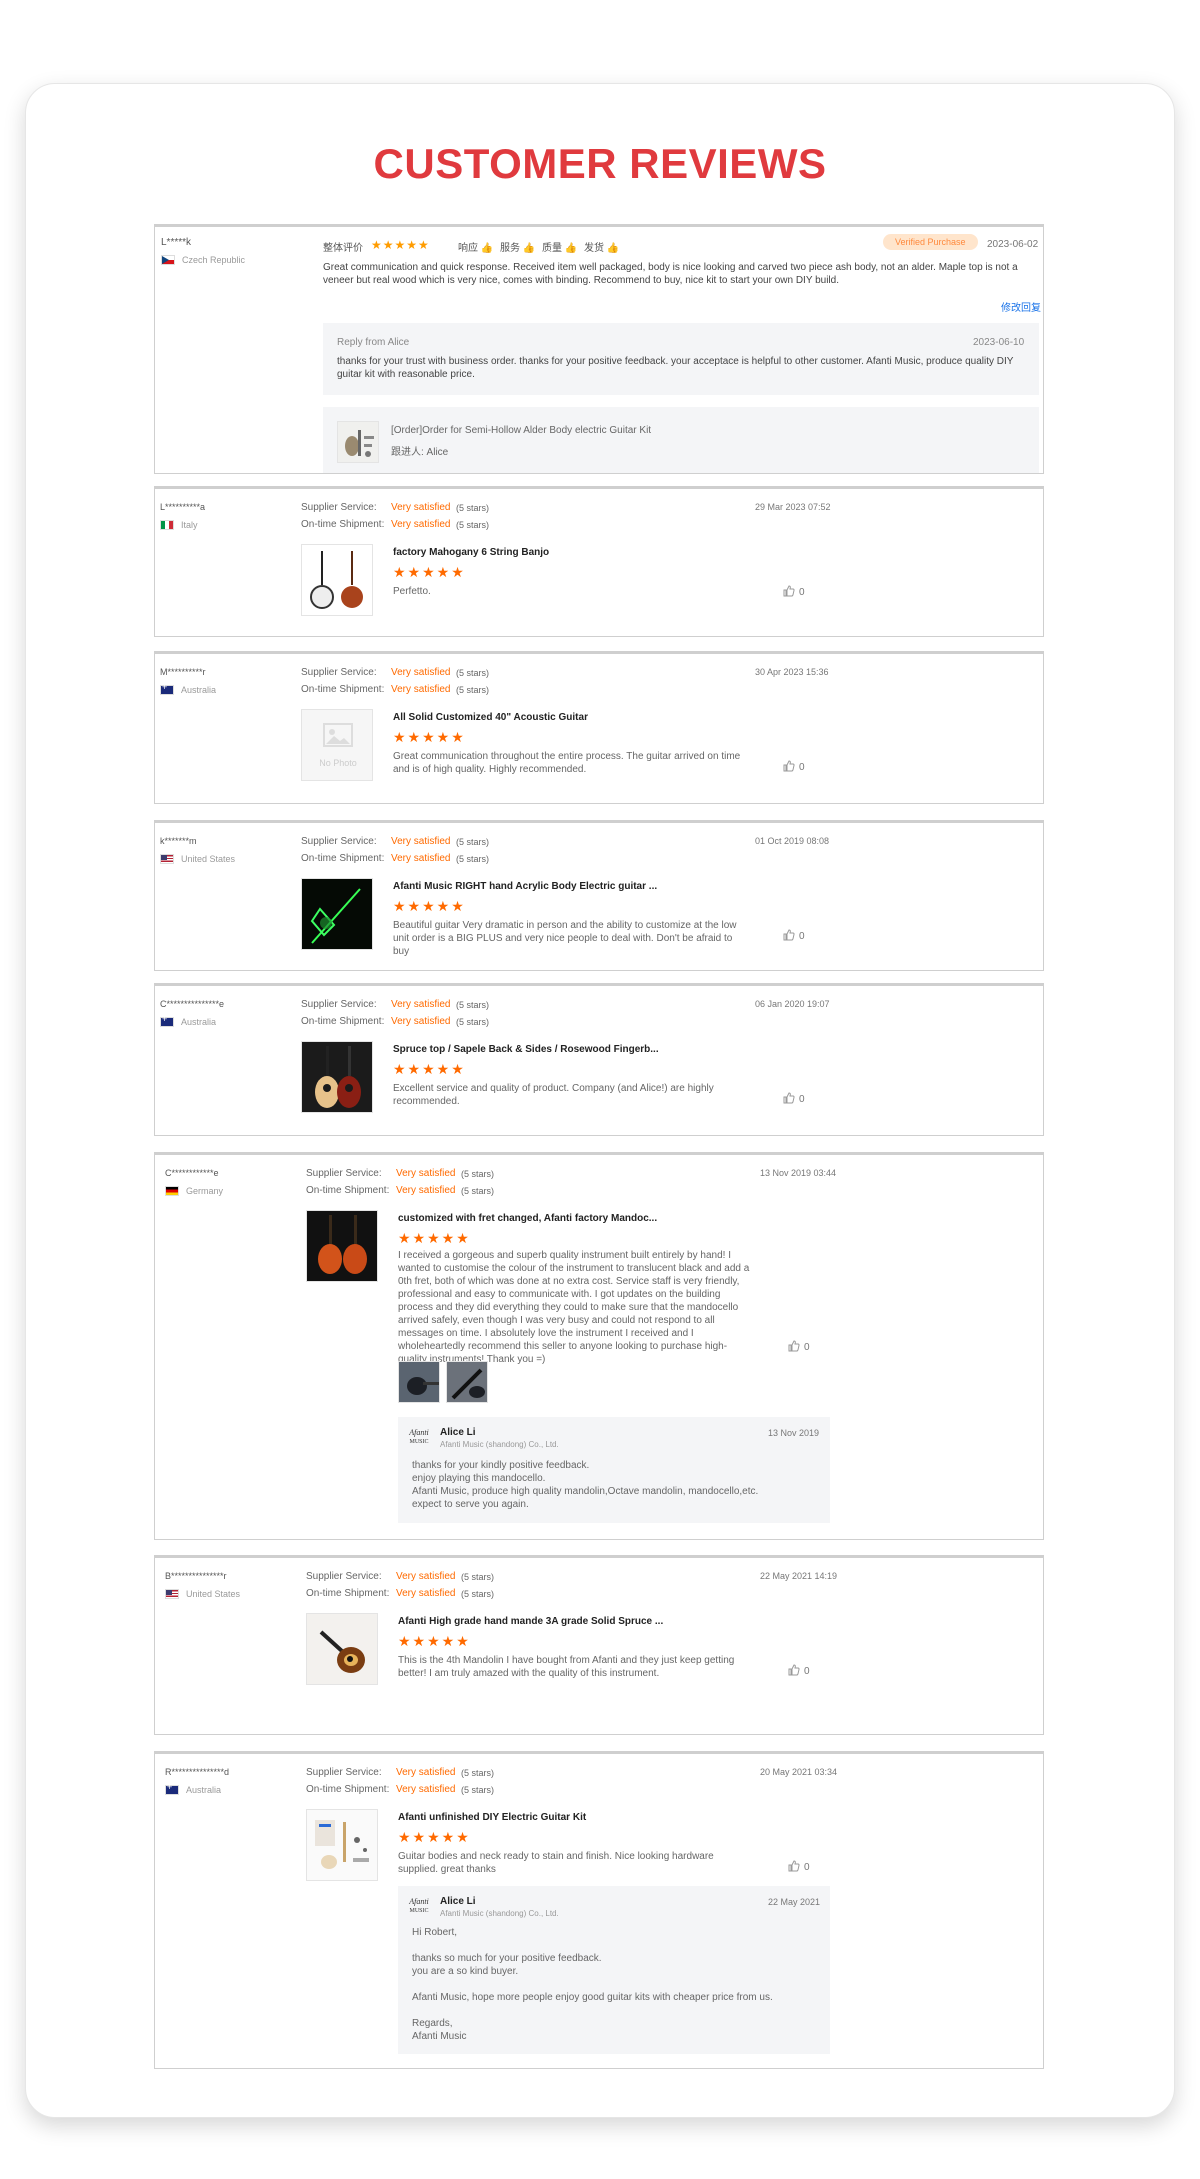  Describe the element at coordinates (373, 342) in the screenshot. I see `reply-from: Reply from Alice` at that location.